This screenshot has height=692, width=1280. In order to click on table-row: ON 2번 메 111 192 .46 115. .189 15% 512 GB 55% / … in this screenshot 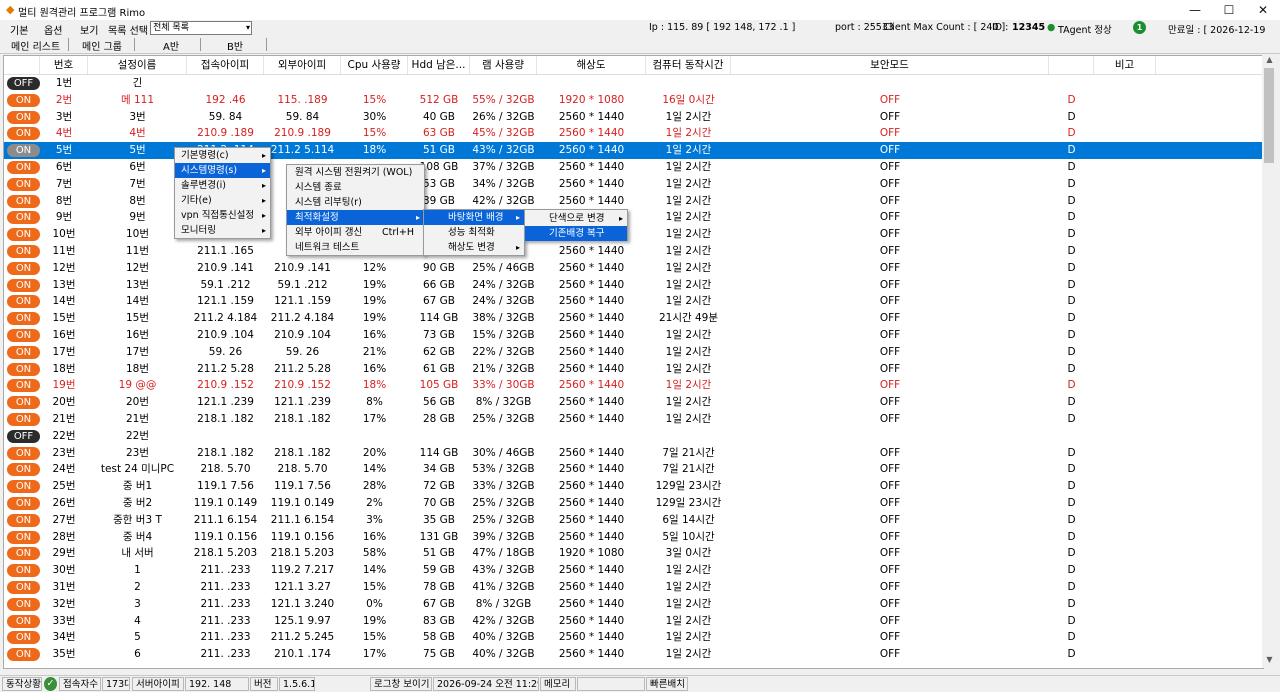, I will do `click(633, 100)`.